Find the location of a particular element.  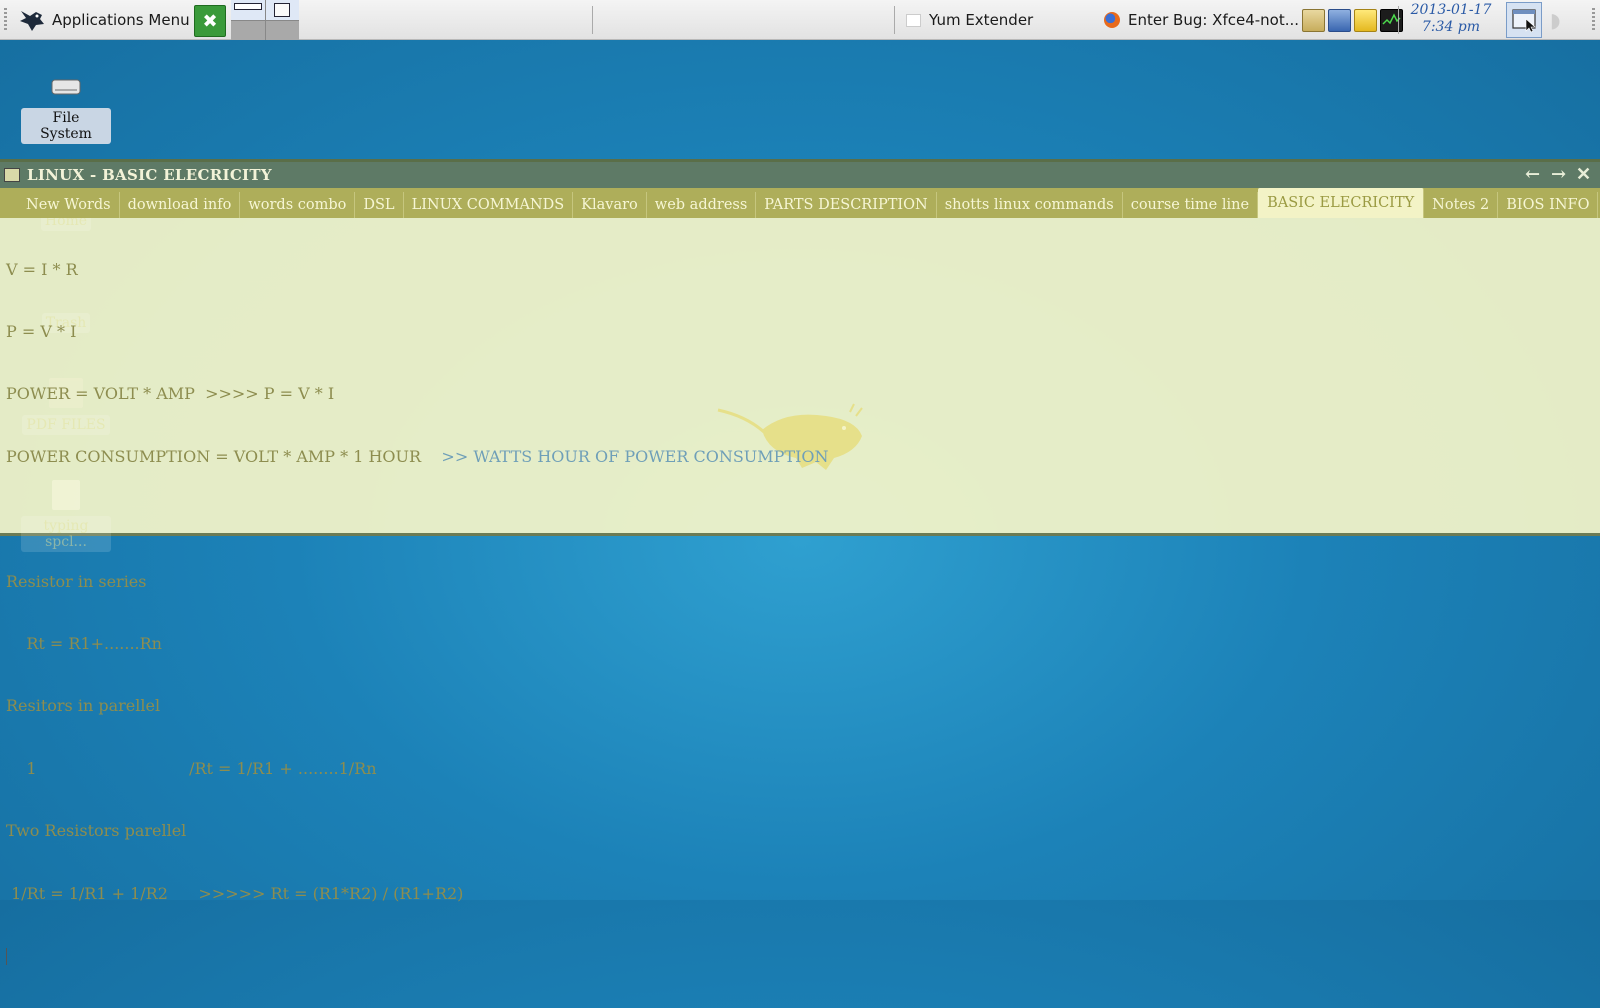

tab-basic-elecricity: BASIC ELECRICITY is located at coordinates (1341, 203).